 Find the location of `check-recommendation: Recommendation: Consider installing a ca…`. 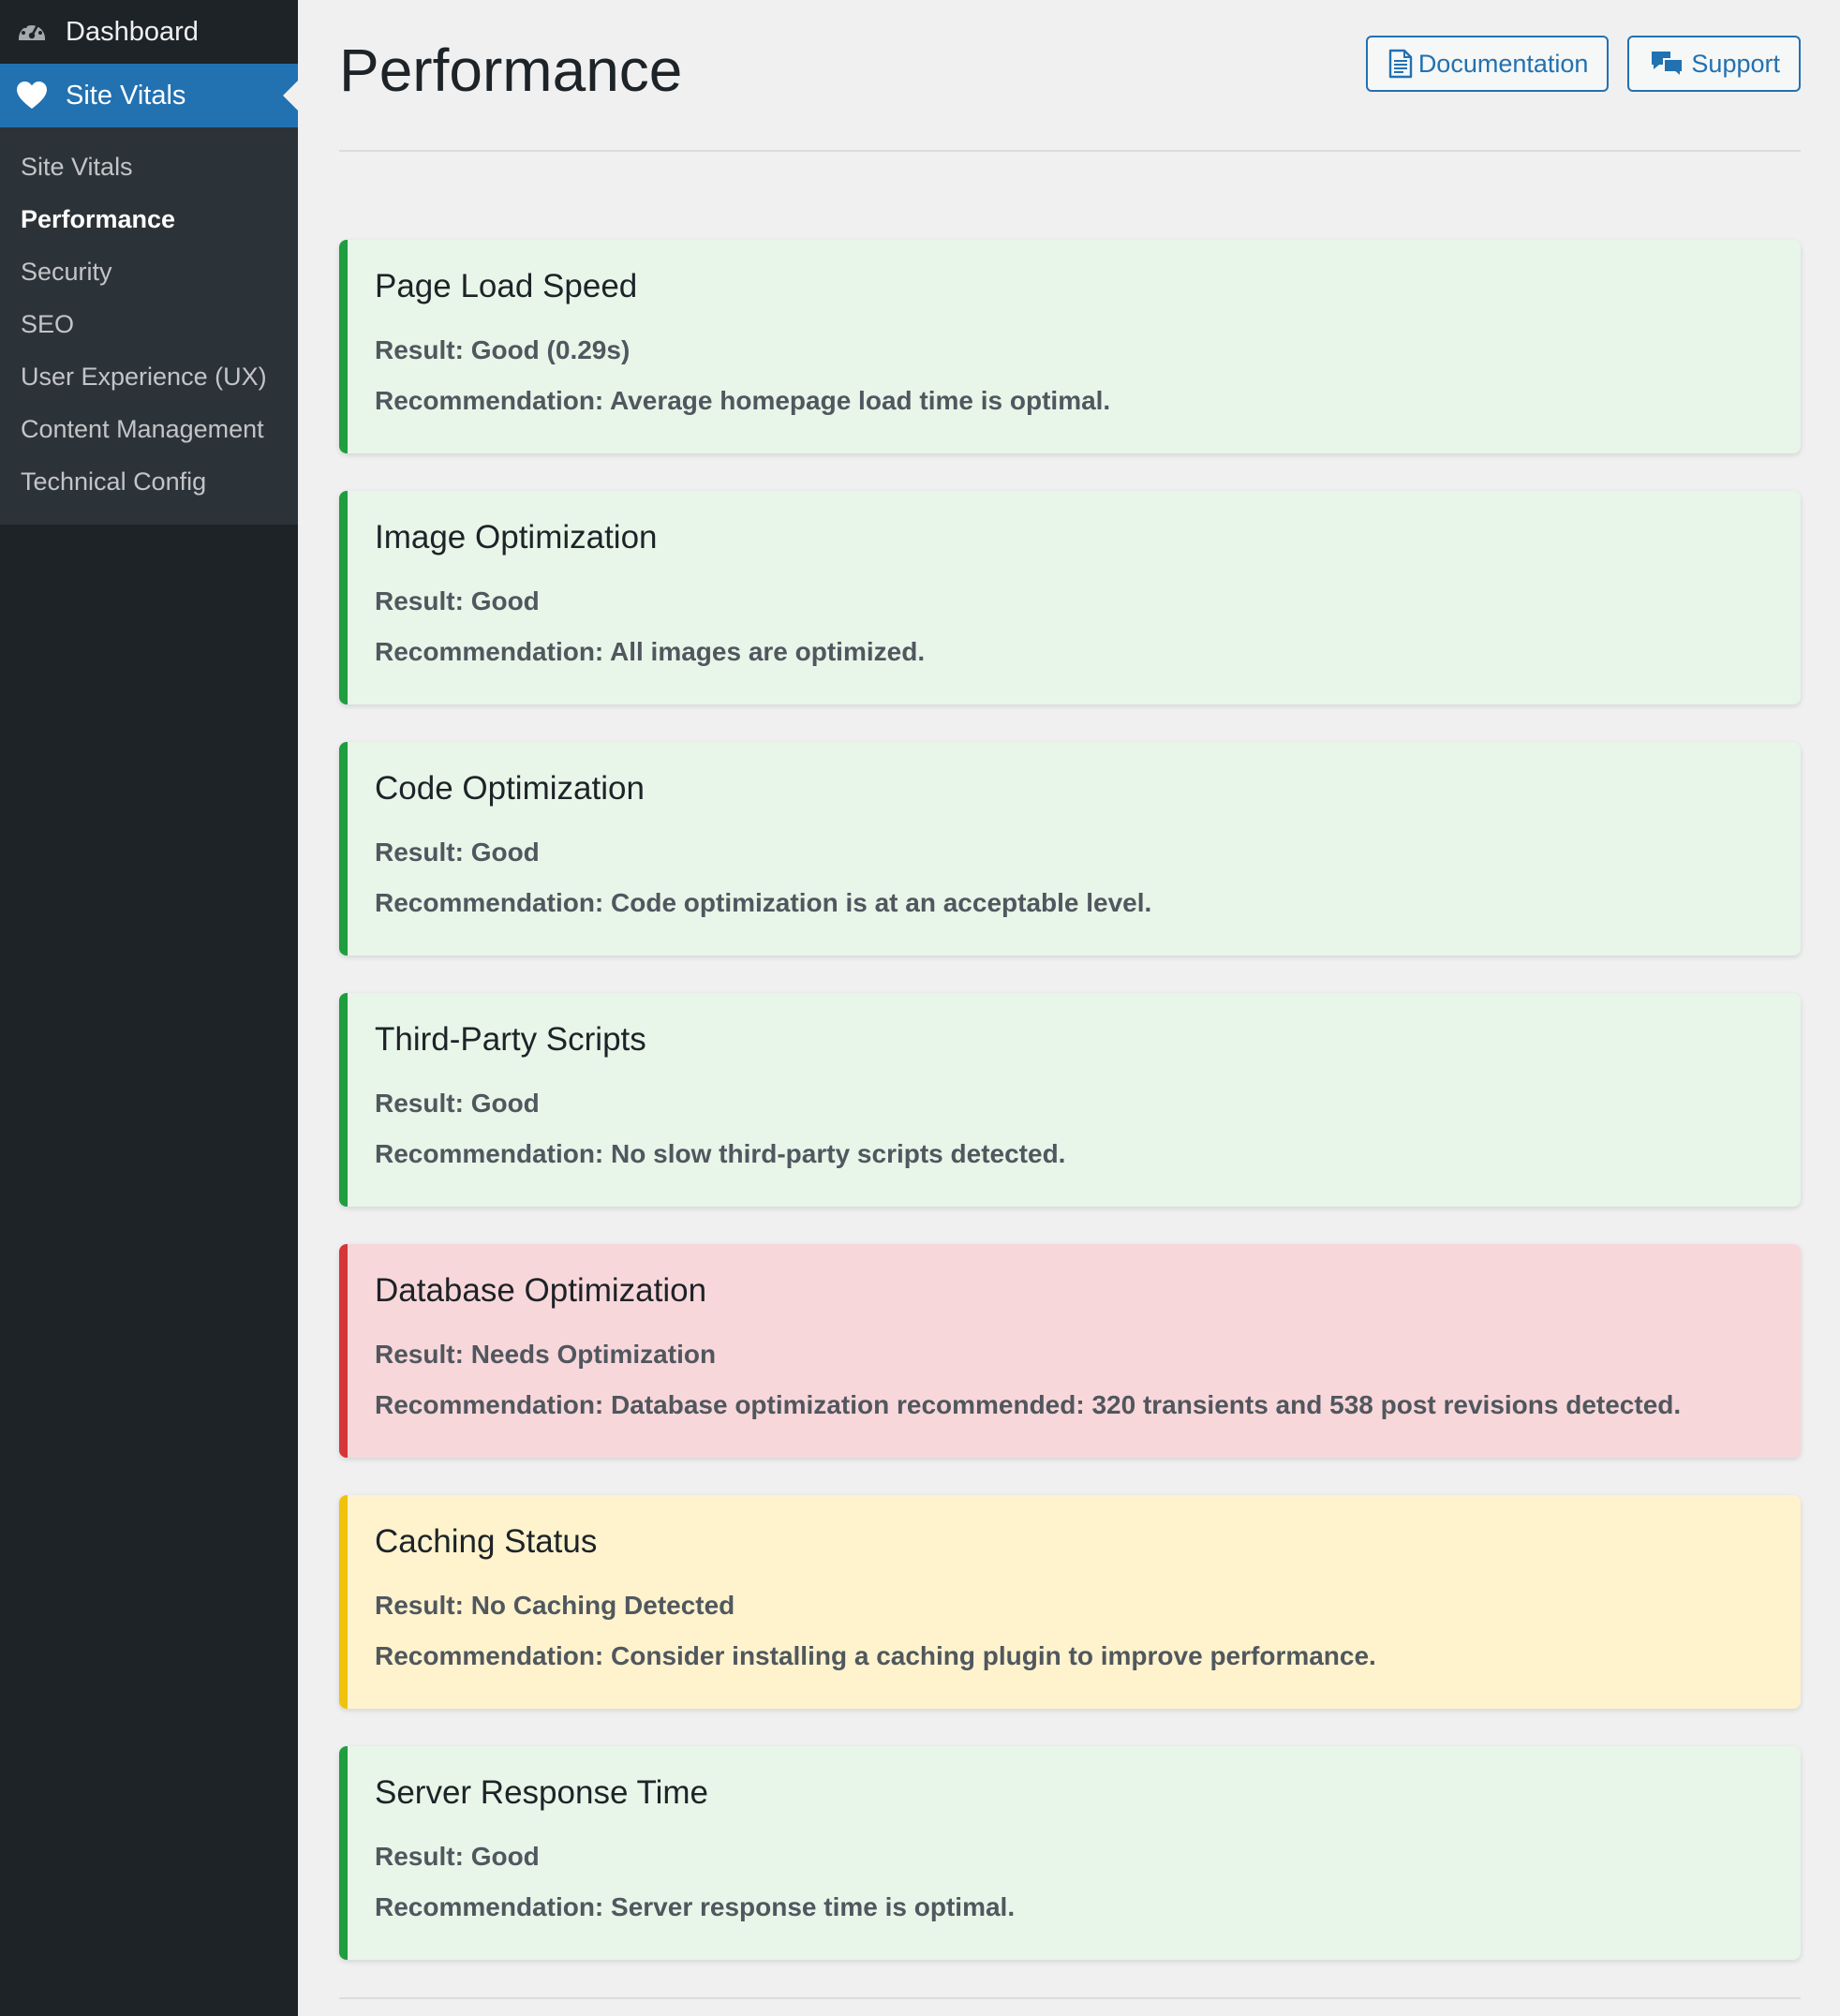

check-recommendation: Recommendation: Consider installing a ca… is located at coordinates (1088, 1656).